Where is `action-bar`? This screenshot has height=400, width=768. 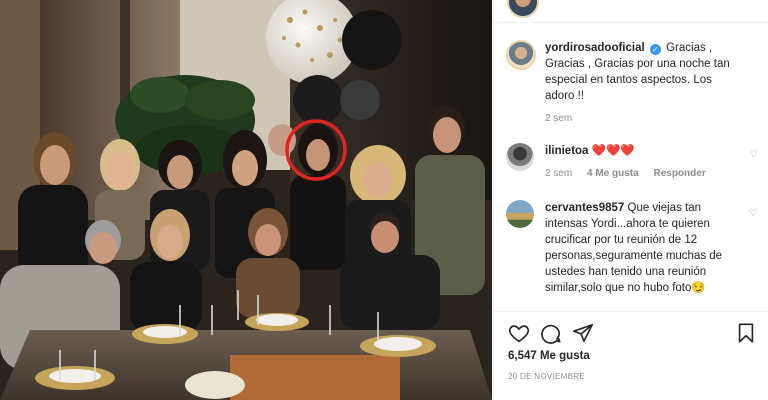
action-bar is located at coordinates (632, 333).